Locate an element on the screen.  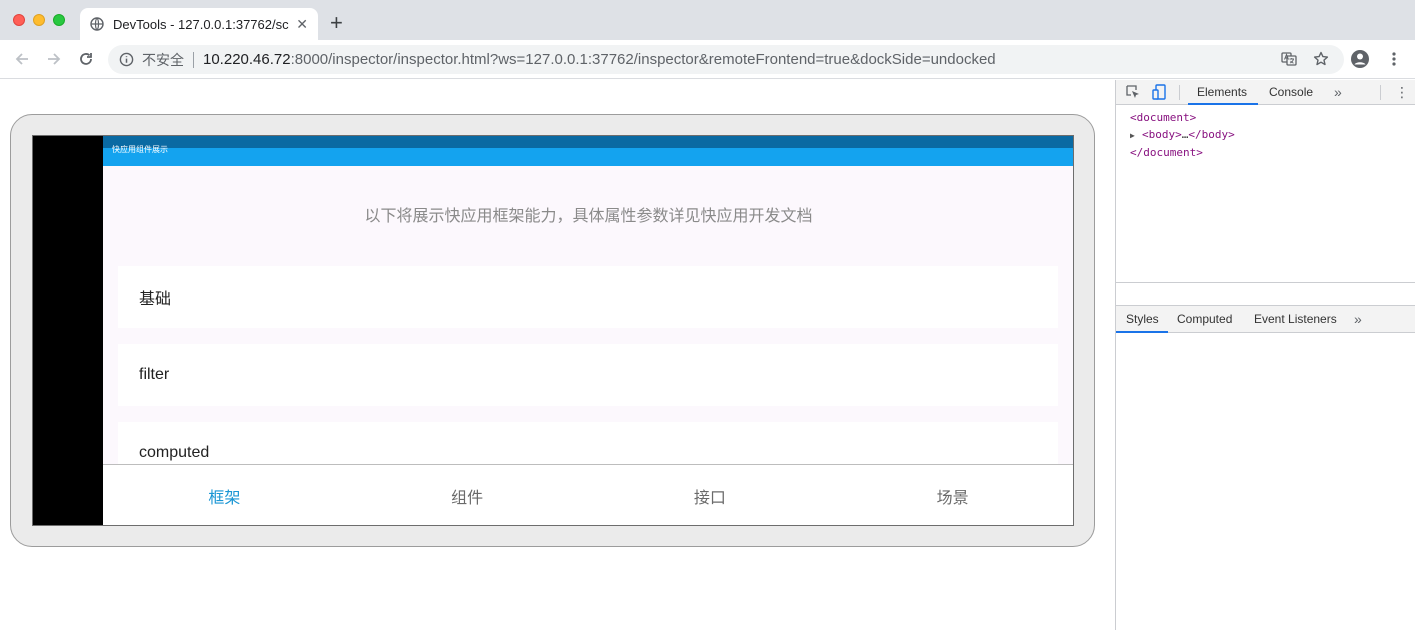
tab-event-listeners: Event Listeners is located at coordinates (1295, 319).